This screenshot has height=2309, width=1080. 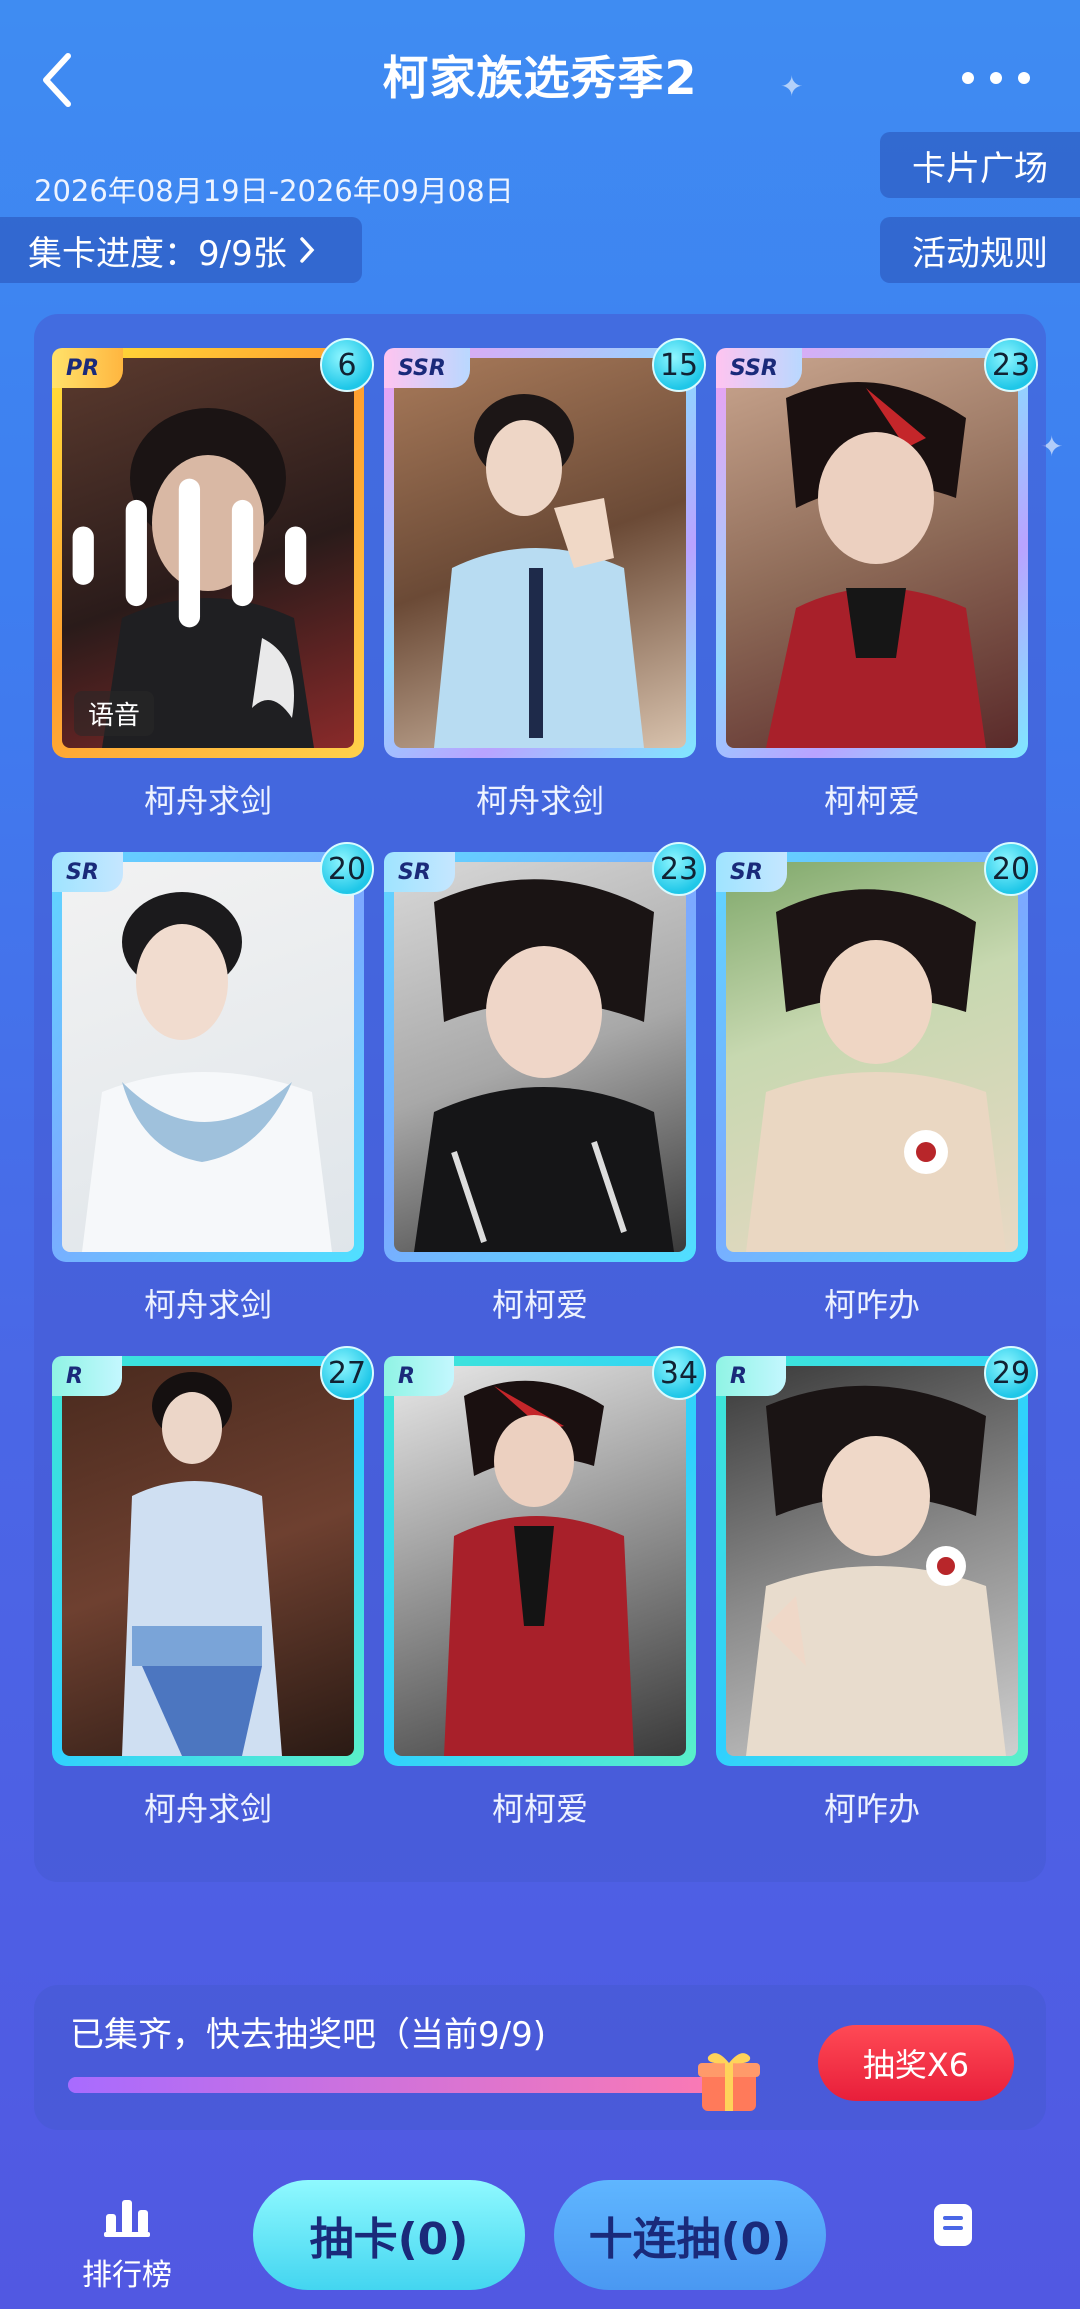 I want to click on document-icon, so click(x=953, y=2225).